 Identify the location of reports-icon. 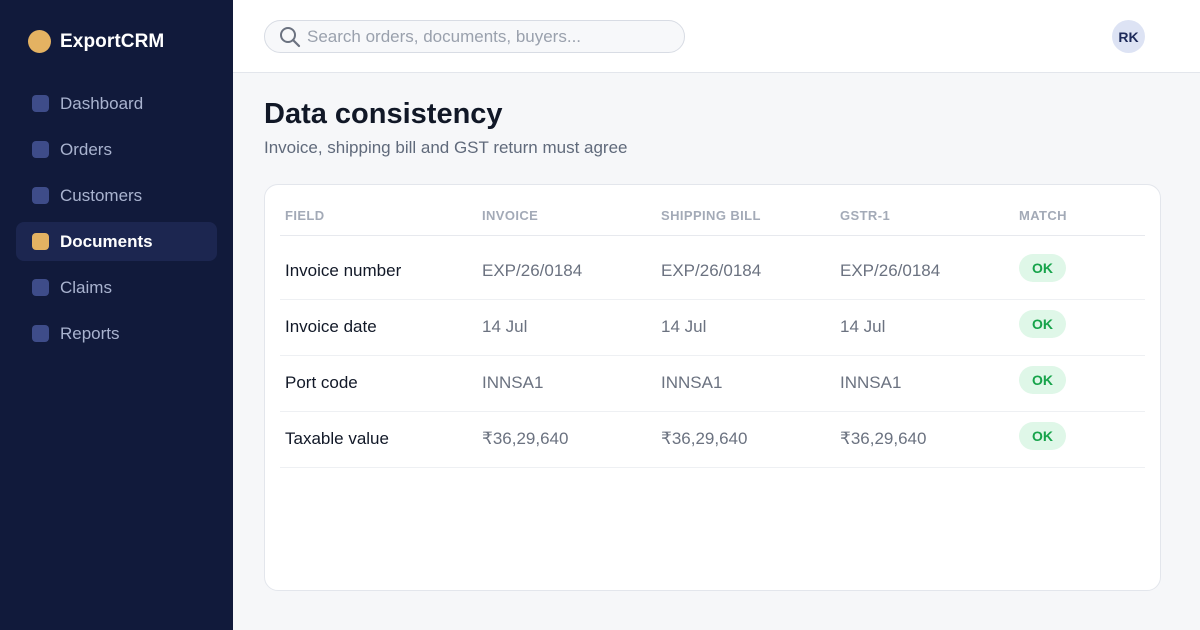
(40, 333).